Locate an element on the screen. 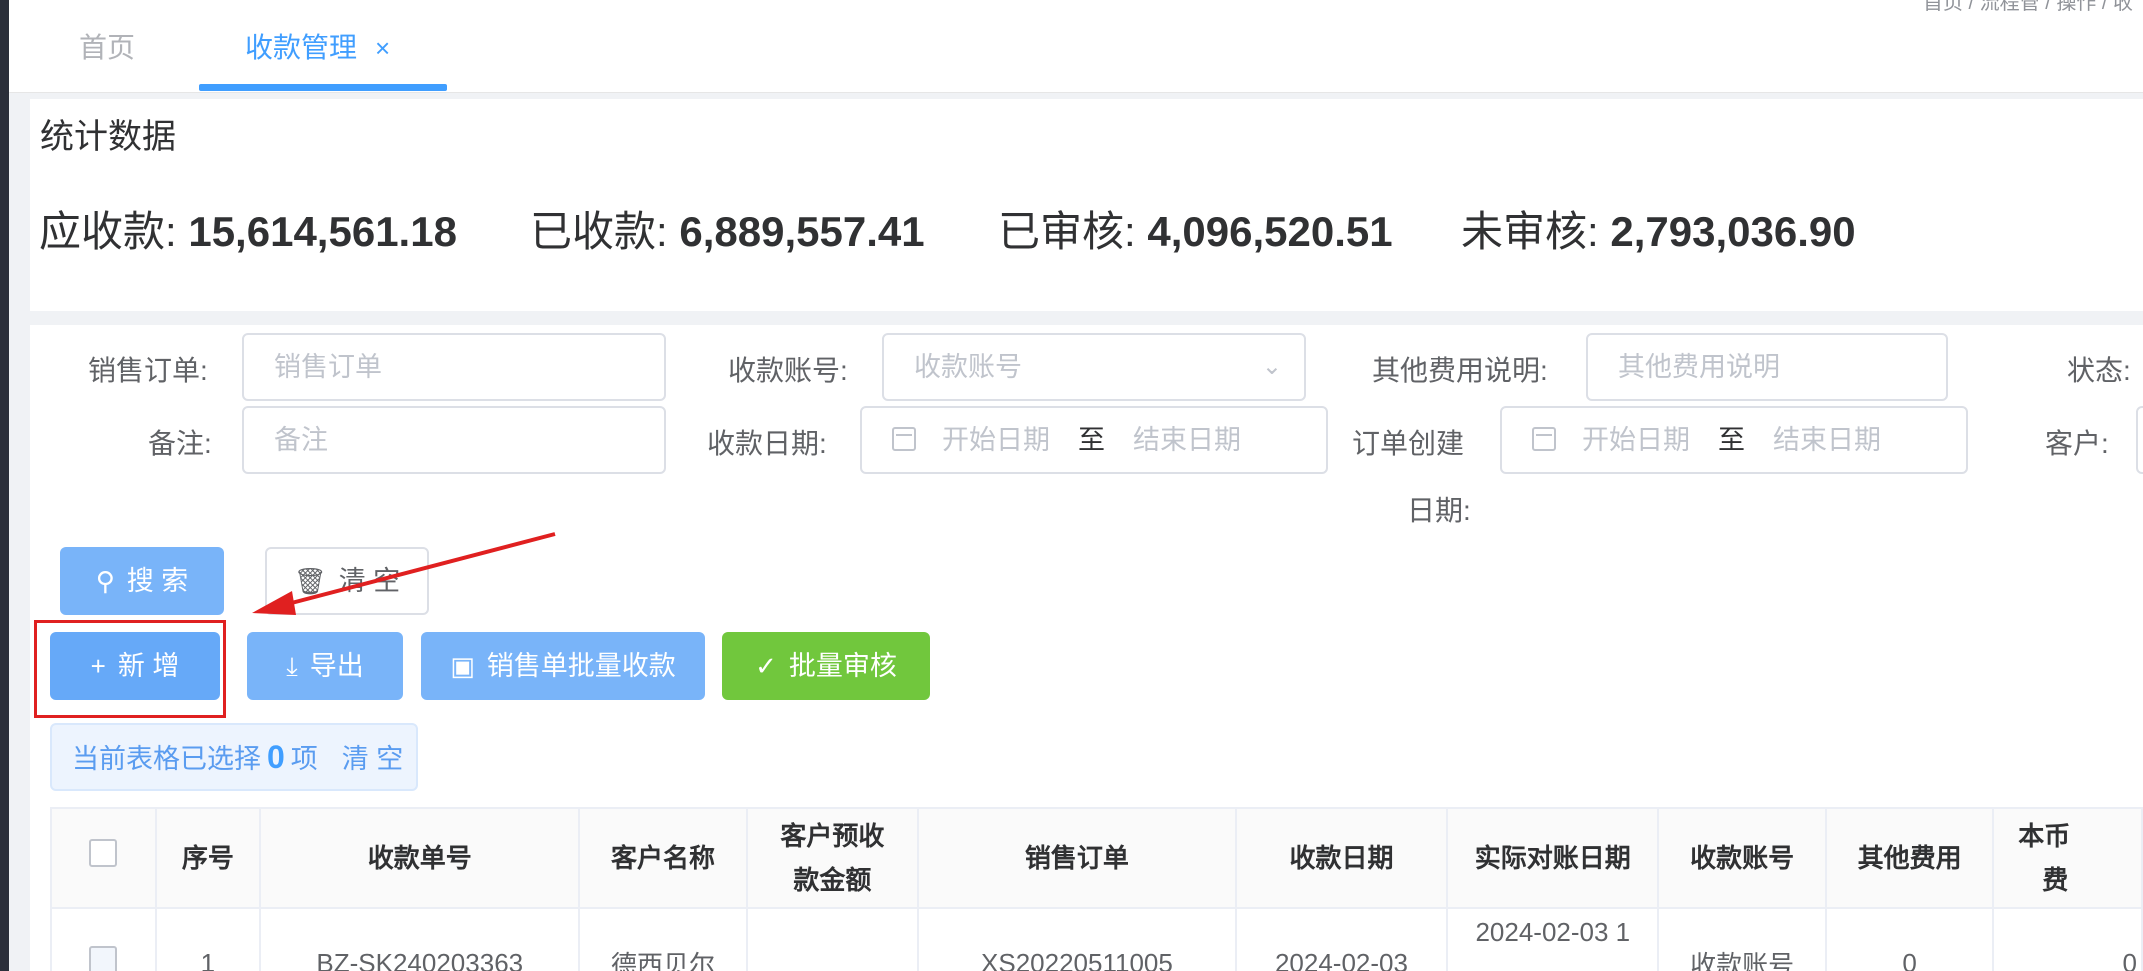  stat-receivable: 应收款: 15,614,561.18 is located at coordinates (248, 228).